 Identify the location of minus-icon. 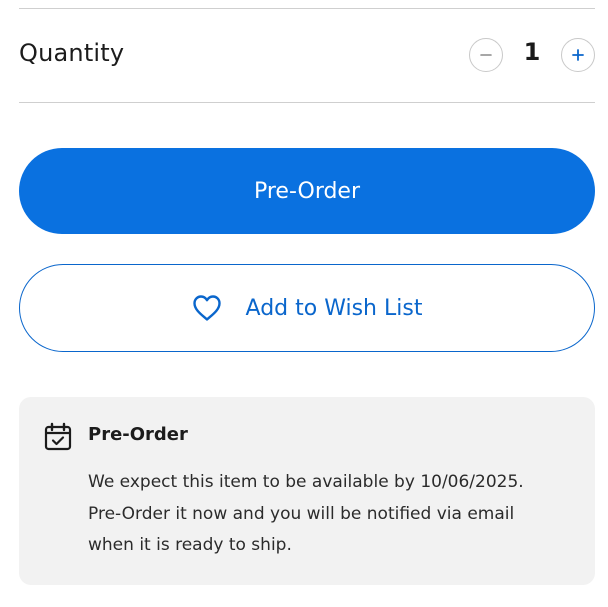
(486, 55).